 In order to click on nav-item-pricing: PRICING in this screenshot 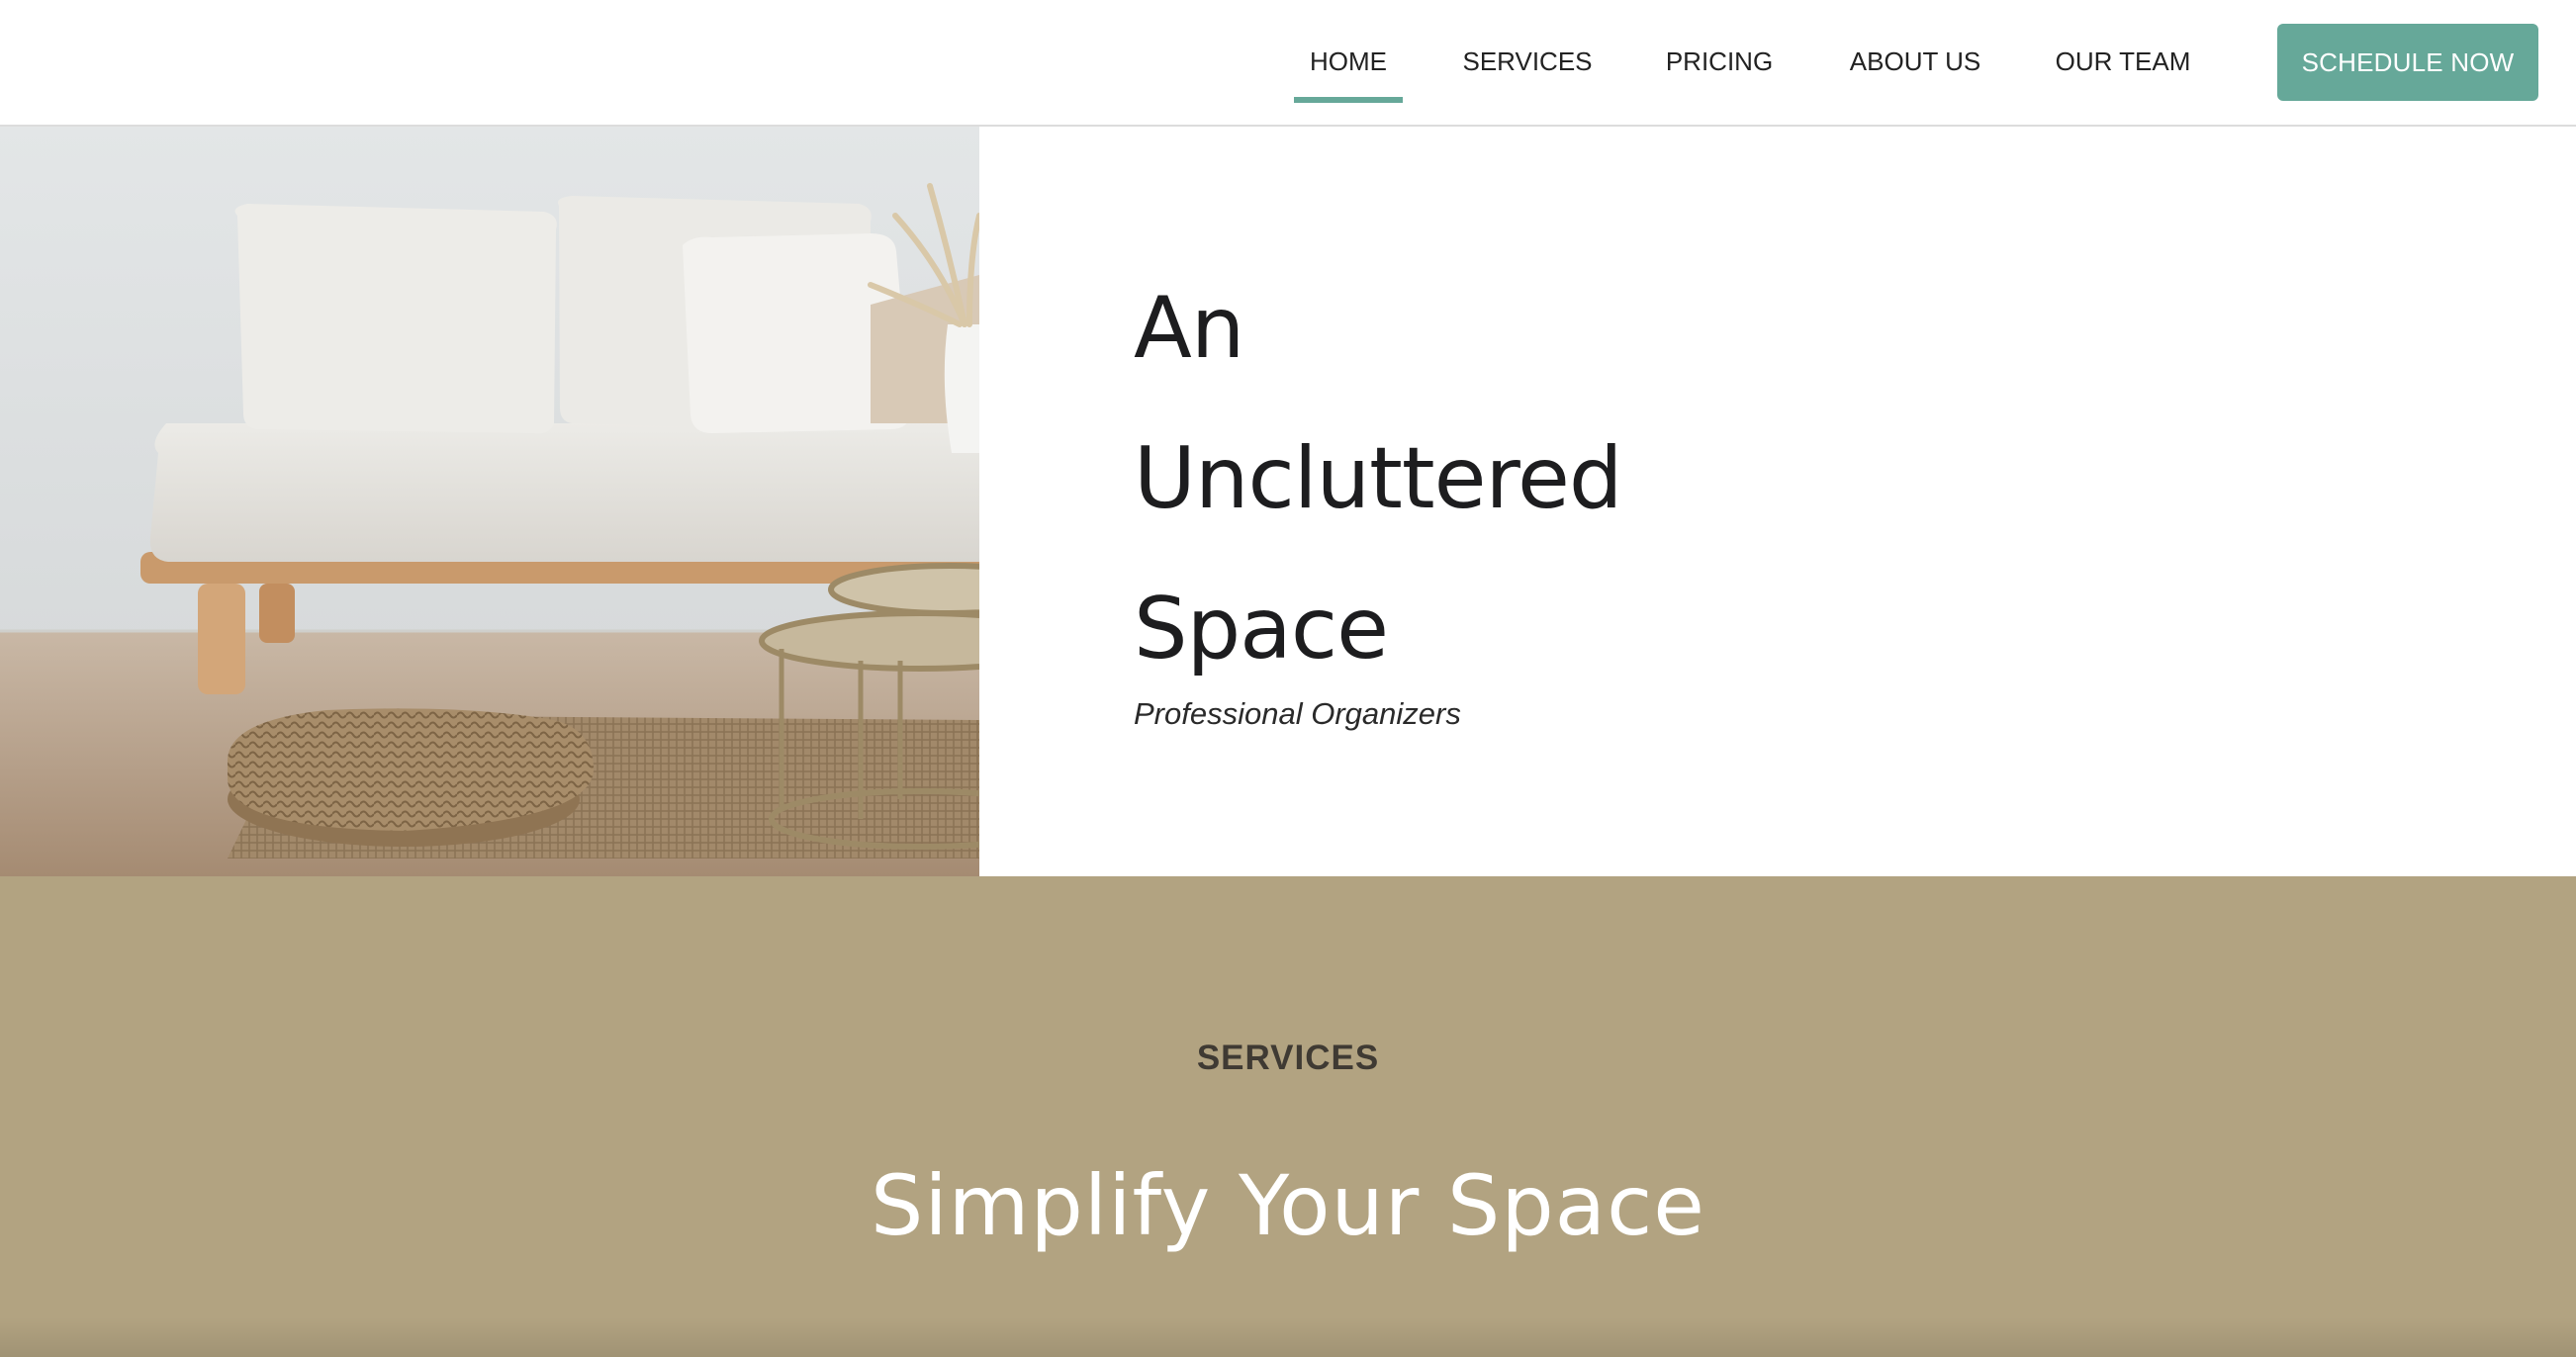, I will do `click(1720, 72)`.